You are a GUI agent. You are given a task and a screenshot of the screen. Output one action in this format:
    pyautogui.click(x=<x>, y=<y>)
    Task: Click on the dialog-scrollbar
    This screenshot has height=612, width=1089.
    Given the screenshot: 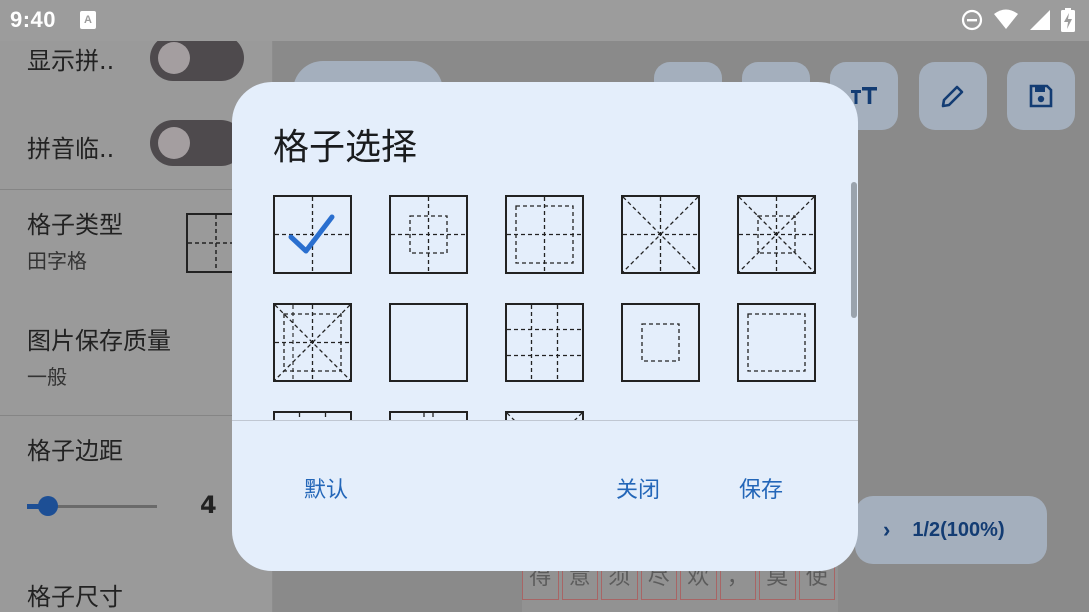 What is the action you would take?
    pyautogui.click(x=854, y=250)
    